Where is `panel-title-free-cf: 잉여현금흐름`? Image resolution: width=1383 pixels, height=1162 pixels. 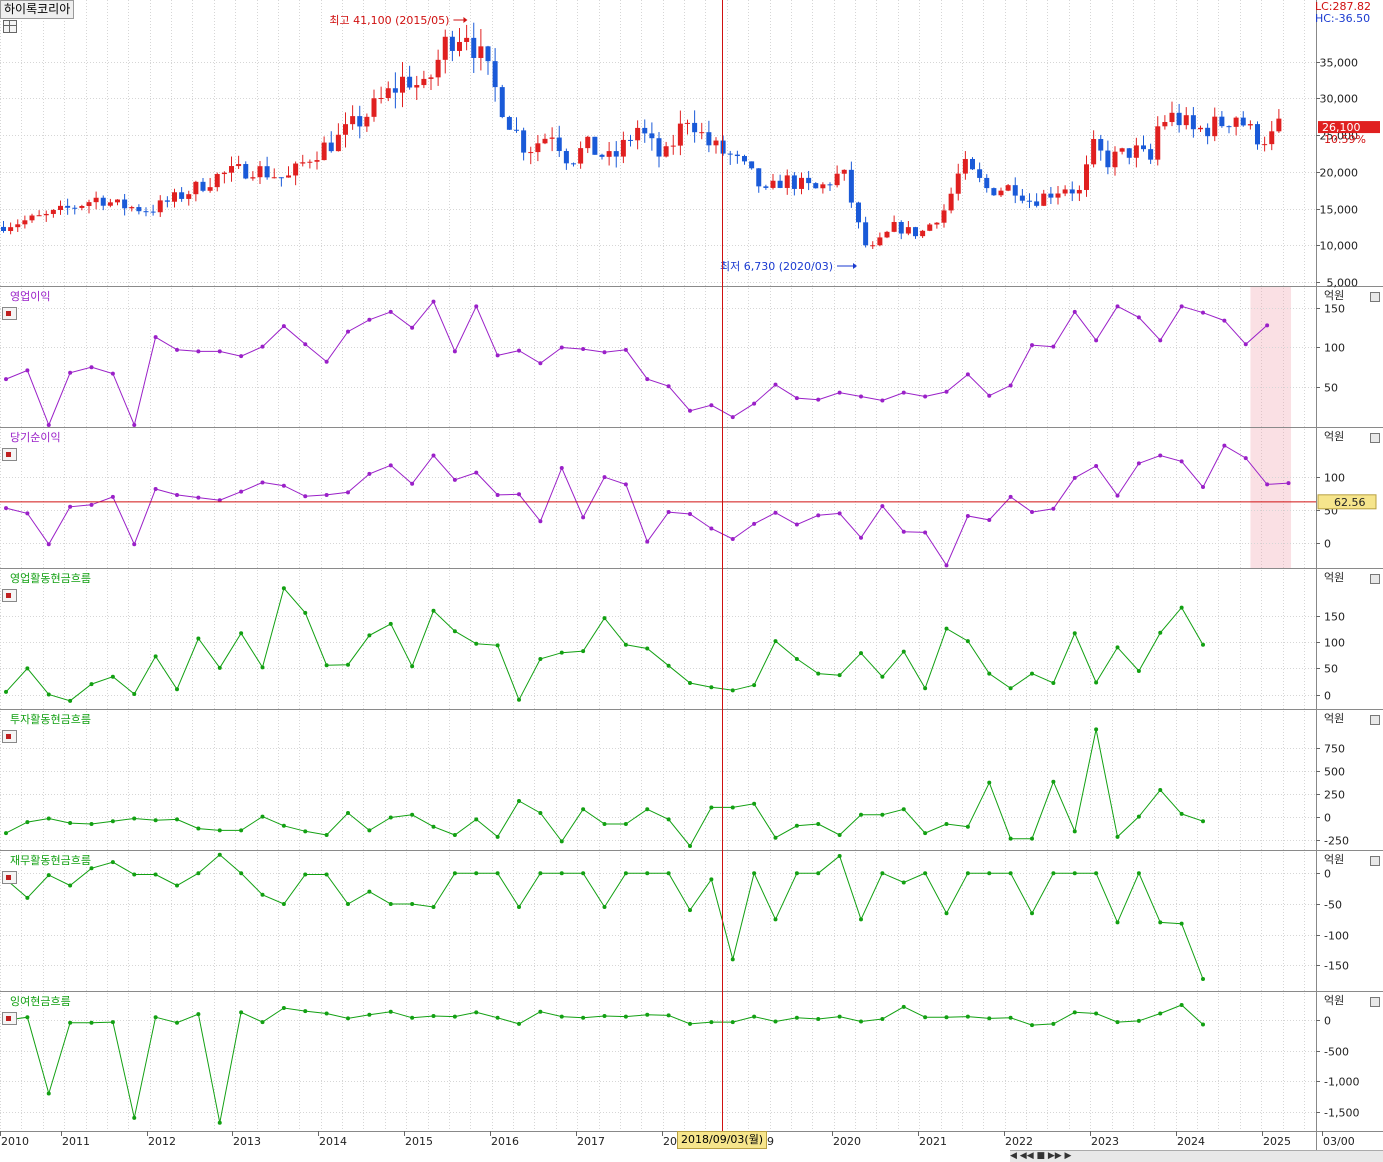 panel-title-free-cf: 잉여현금흐름 is located at coordinates (40, 1001).